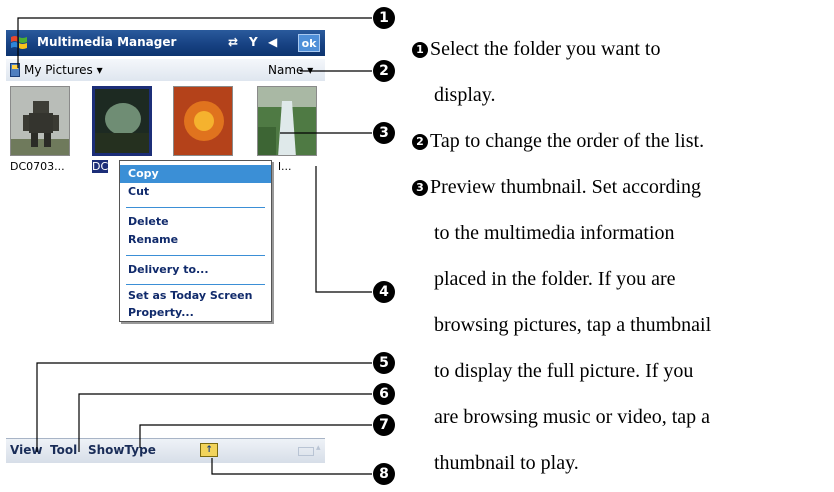 This screenshot has height=492, width=834. I want to click on description-3-line-1: 3 Preview thumbnail. Set according, so click(556, 187).